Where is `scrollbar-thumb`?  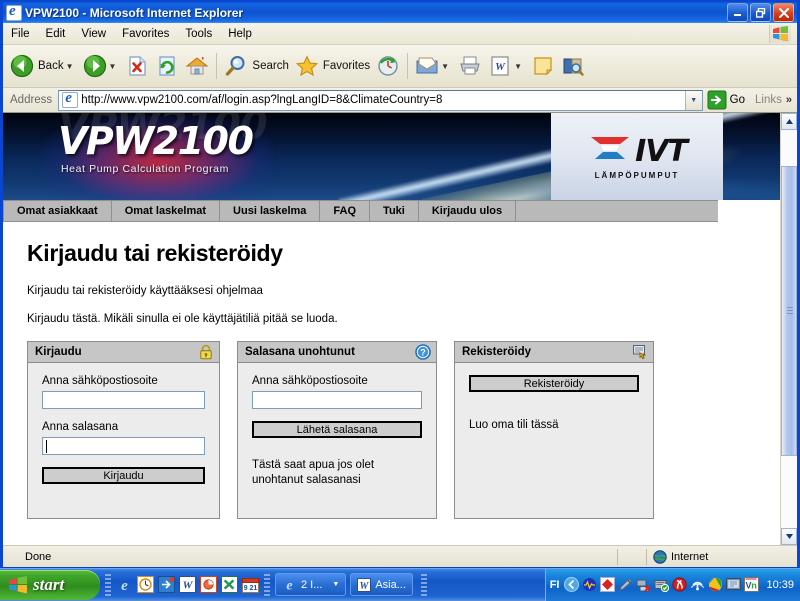
scrollbar-thumb is located at coordinates (789, 311).